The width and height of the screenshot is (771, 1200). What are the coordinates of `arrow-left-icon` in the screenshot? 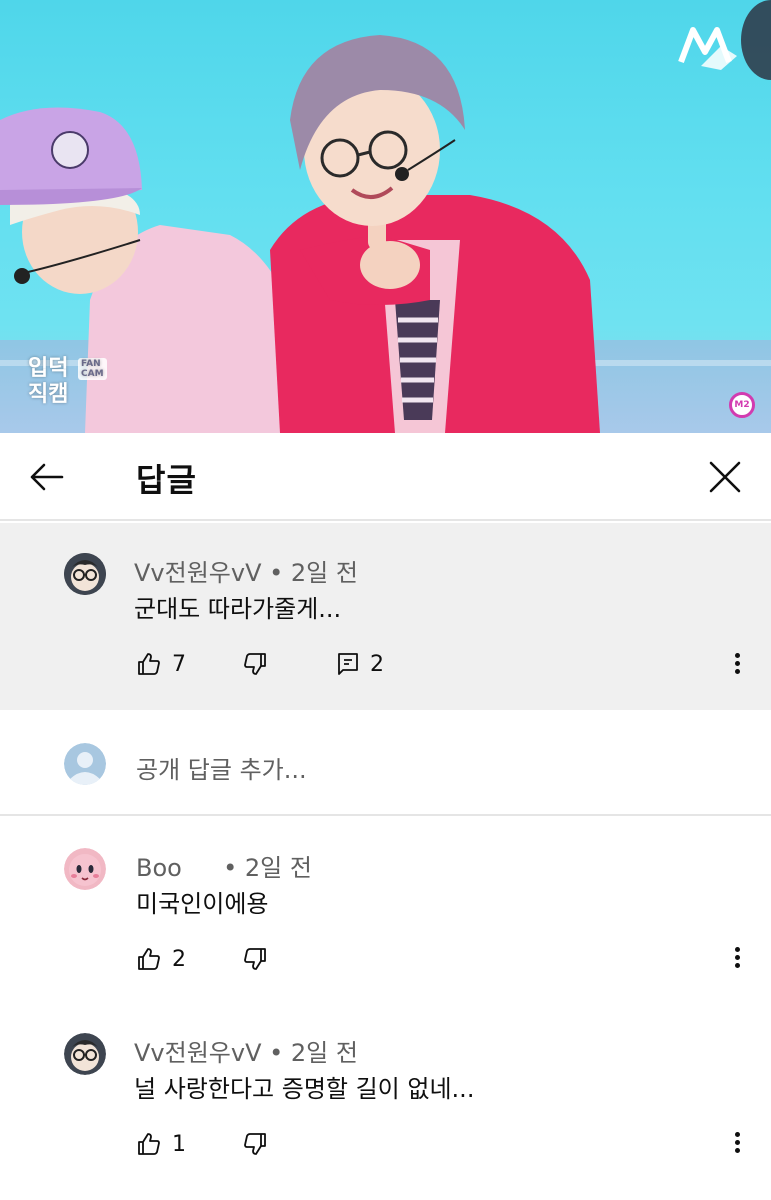 It's located at (47, 477).